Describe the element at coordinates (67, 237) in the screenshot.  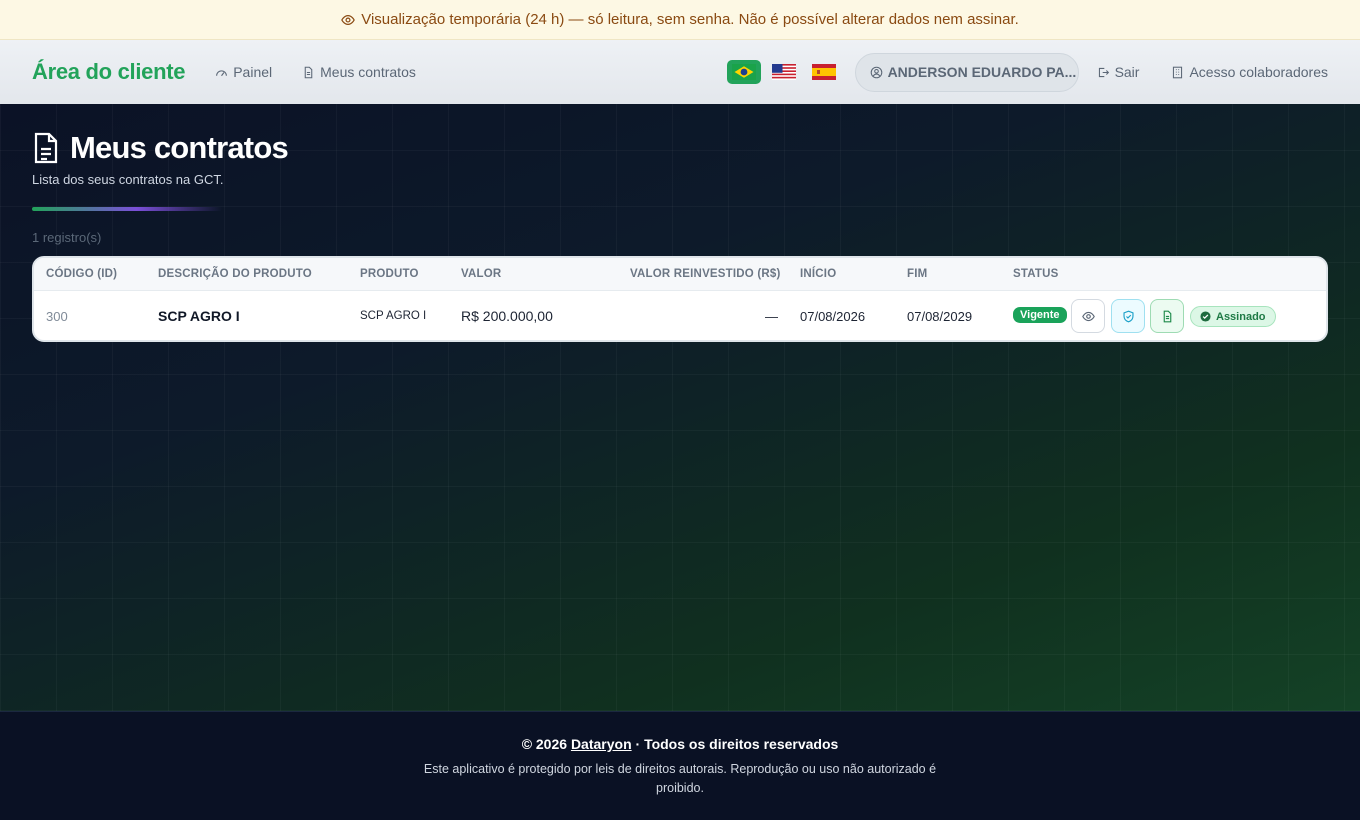
I see `records-count: 1 registro(s)` at that location.